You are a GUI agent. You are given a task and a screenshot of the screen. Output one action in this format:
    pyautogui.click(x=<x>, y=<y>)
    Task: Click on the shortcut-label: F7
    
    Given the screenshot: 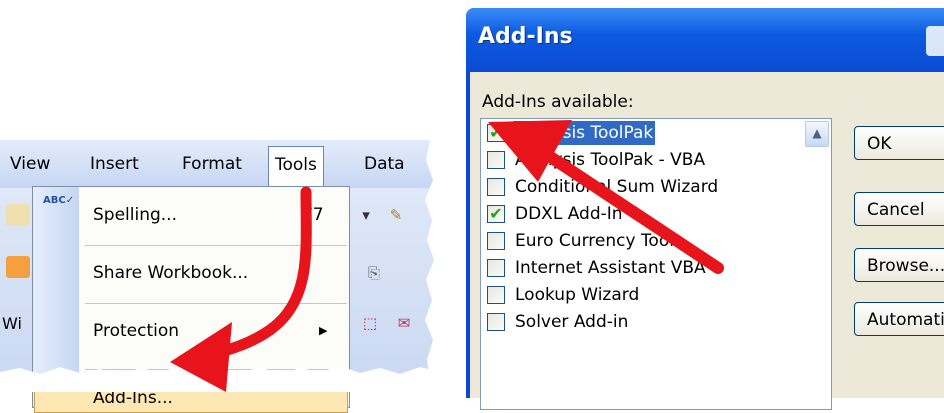 What is the action you would take?
    pyautogui.click(x=313, y=215)
    